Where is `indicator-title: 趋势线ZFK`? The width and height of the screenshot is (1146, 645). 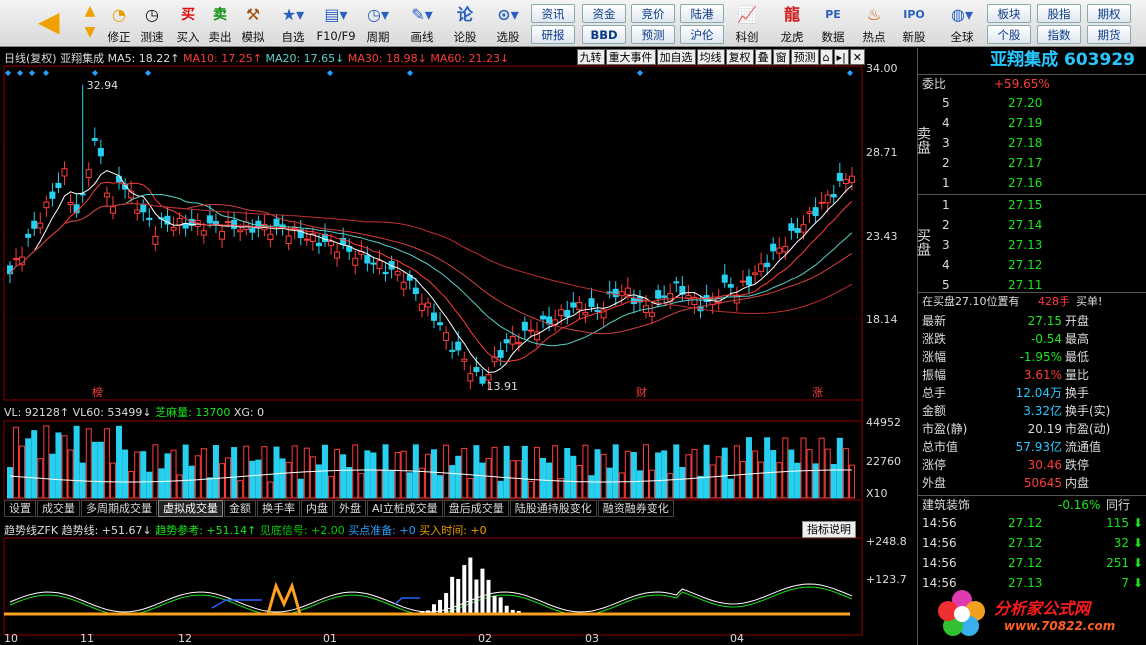 indicator-title: 趋势线ZFK is located at coordinates (31, 530).